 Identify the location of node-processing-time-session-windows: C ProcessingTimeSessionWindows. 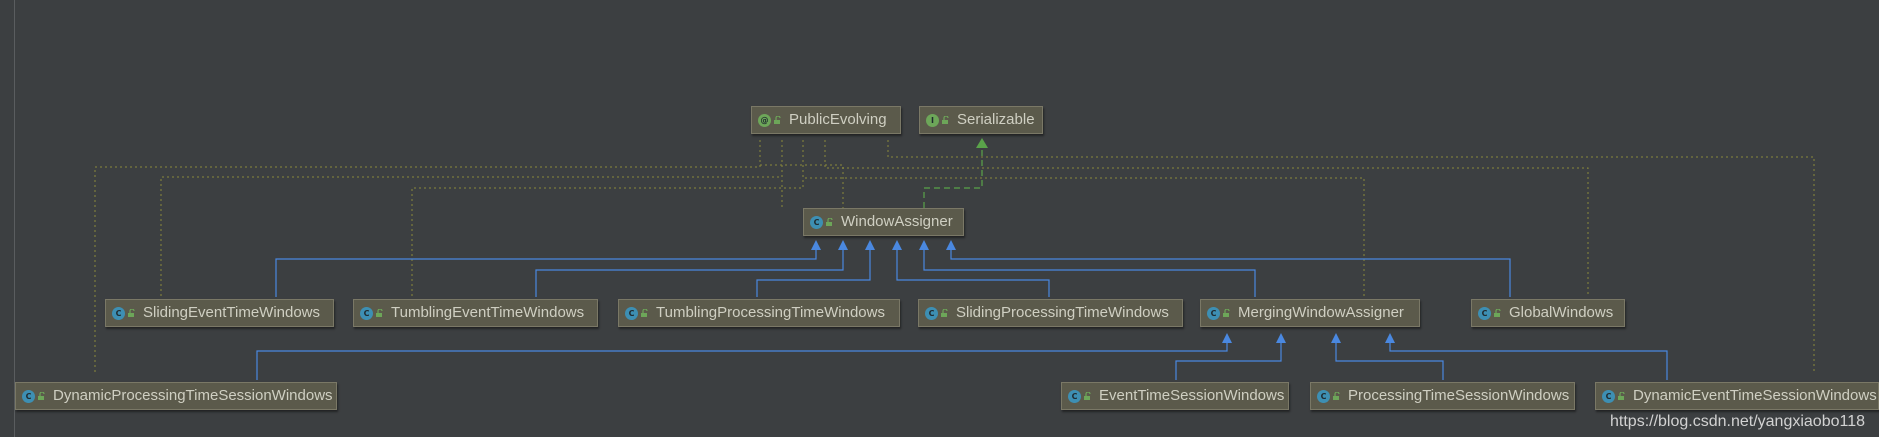
(1442, 396).